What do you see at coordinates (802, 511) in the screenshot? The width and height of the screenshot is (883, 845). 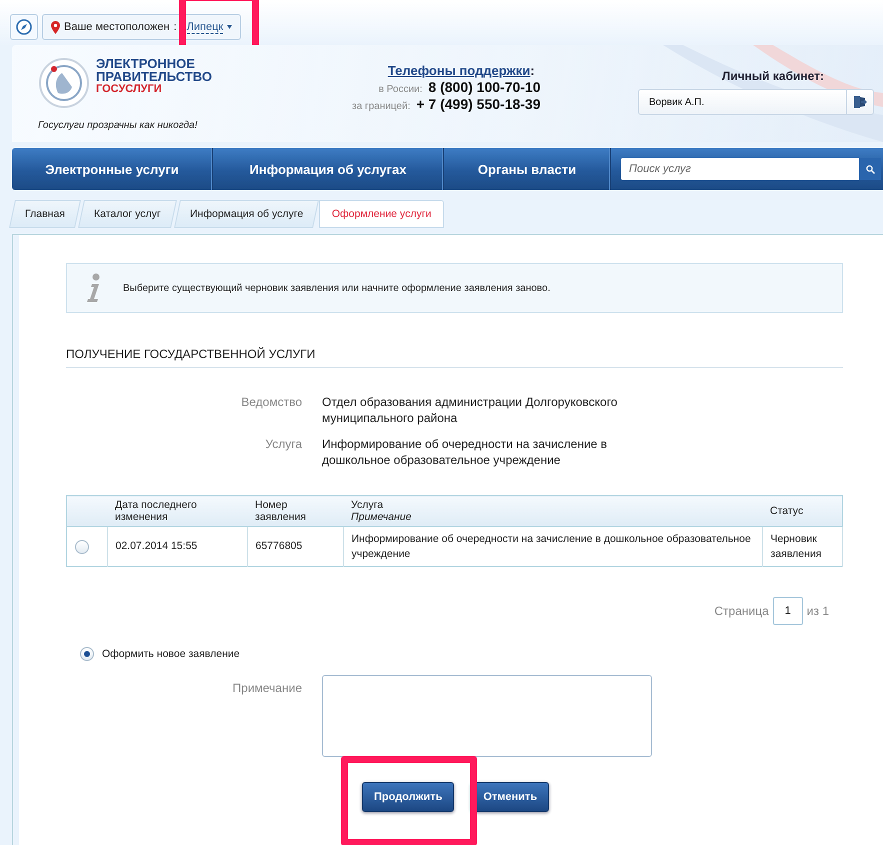 I see `column-header: Статус` at bounding box center [802, 511].